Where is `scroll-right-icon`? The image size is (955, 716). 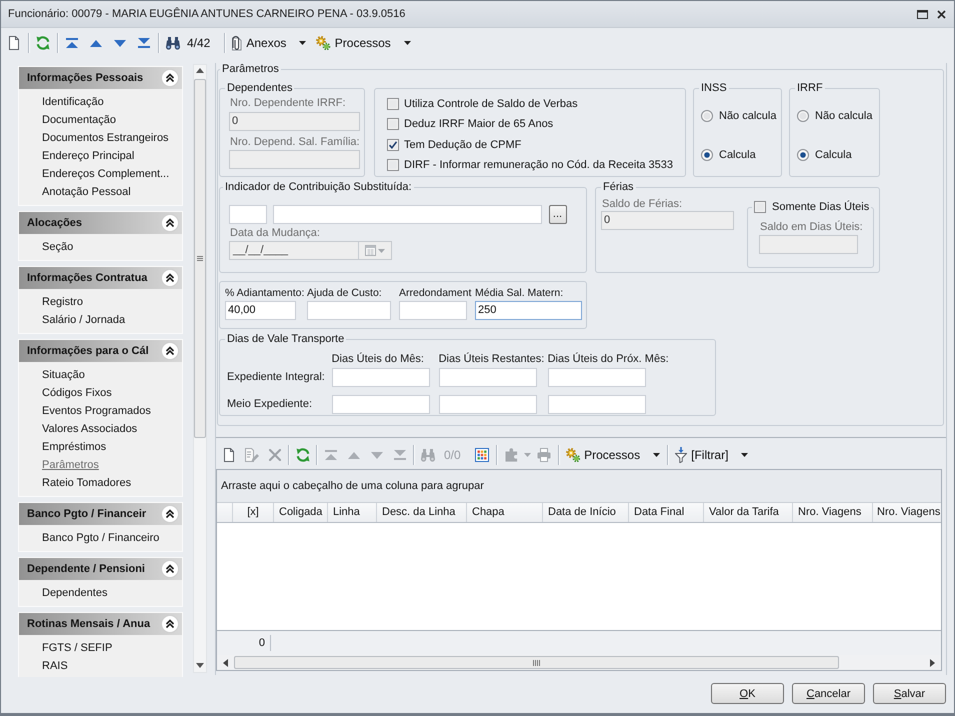 scroll-right-icon is located at coordinates (932, 662).